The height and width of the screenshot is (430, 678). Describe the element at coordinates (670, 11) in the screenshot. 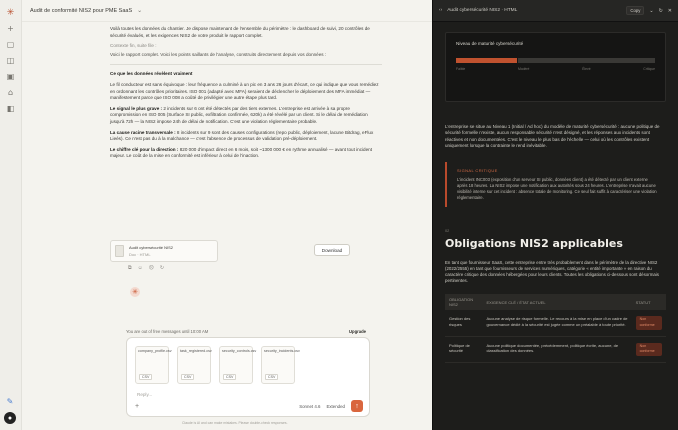

I see `close-icon: ✕` at that location.